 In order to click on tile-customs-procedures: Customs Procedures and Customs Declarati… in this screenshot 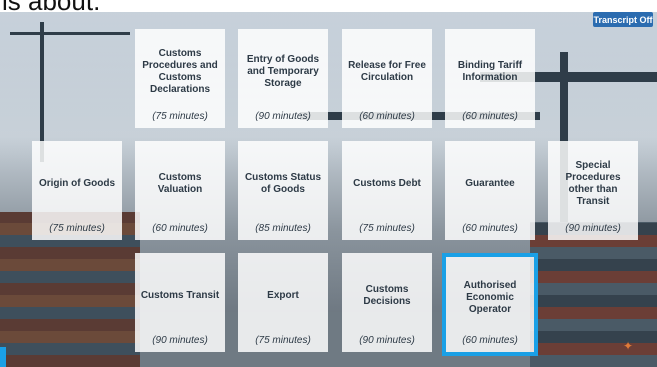, I will do `click(180, 78)`.